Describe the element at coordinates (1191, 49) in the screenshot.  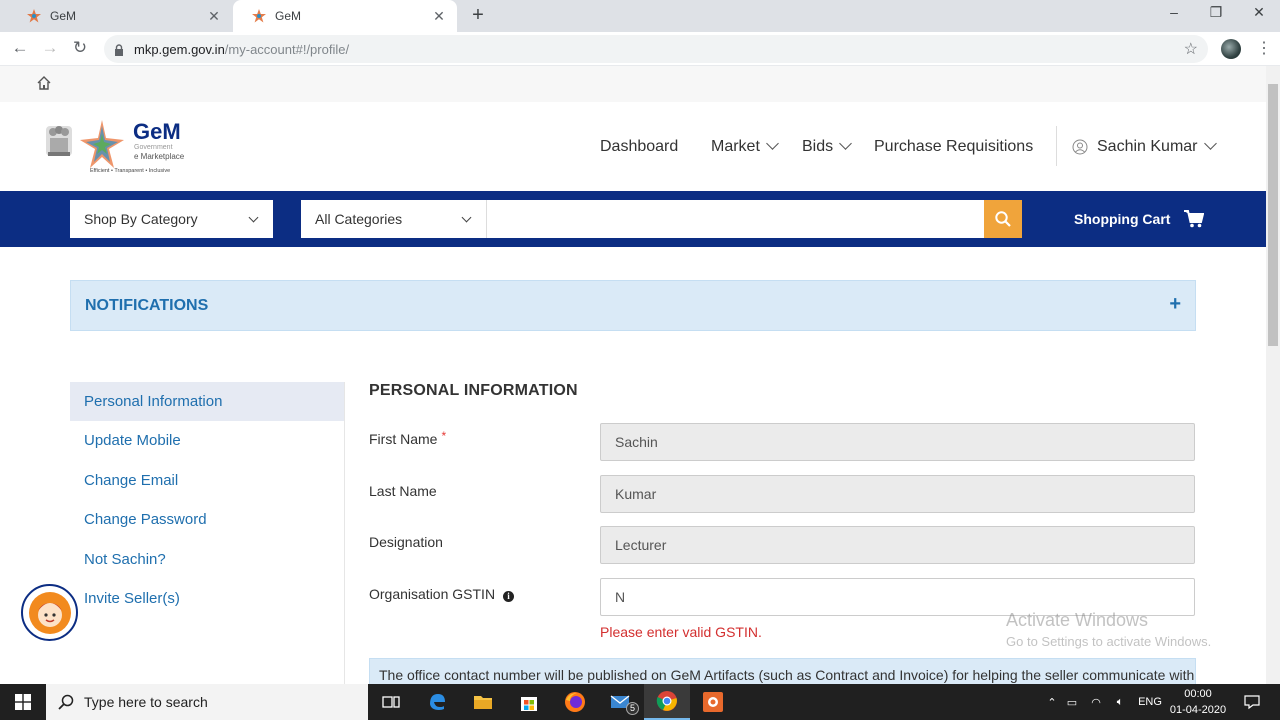
I see `bookmark-star-icon: ☆` at that location.